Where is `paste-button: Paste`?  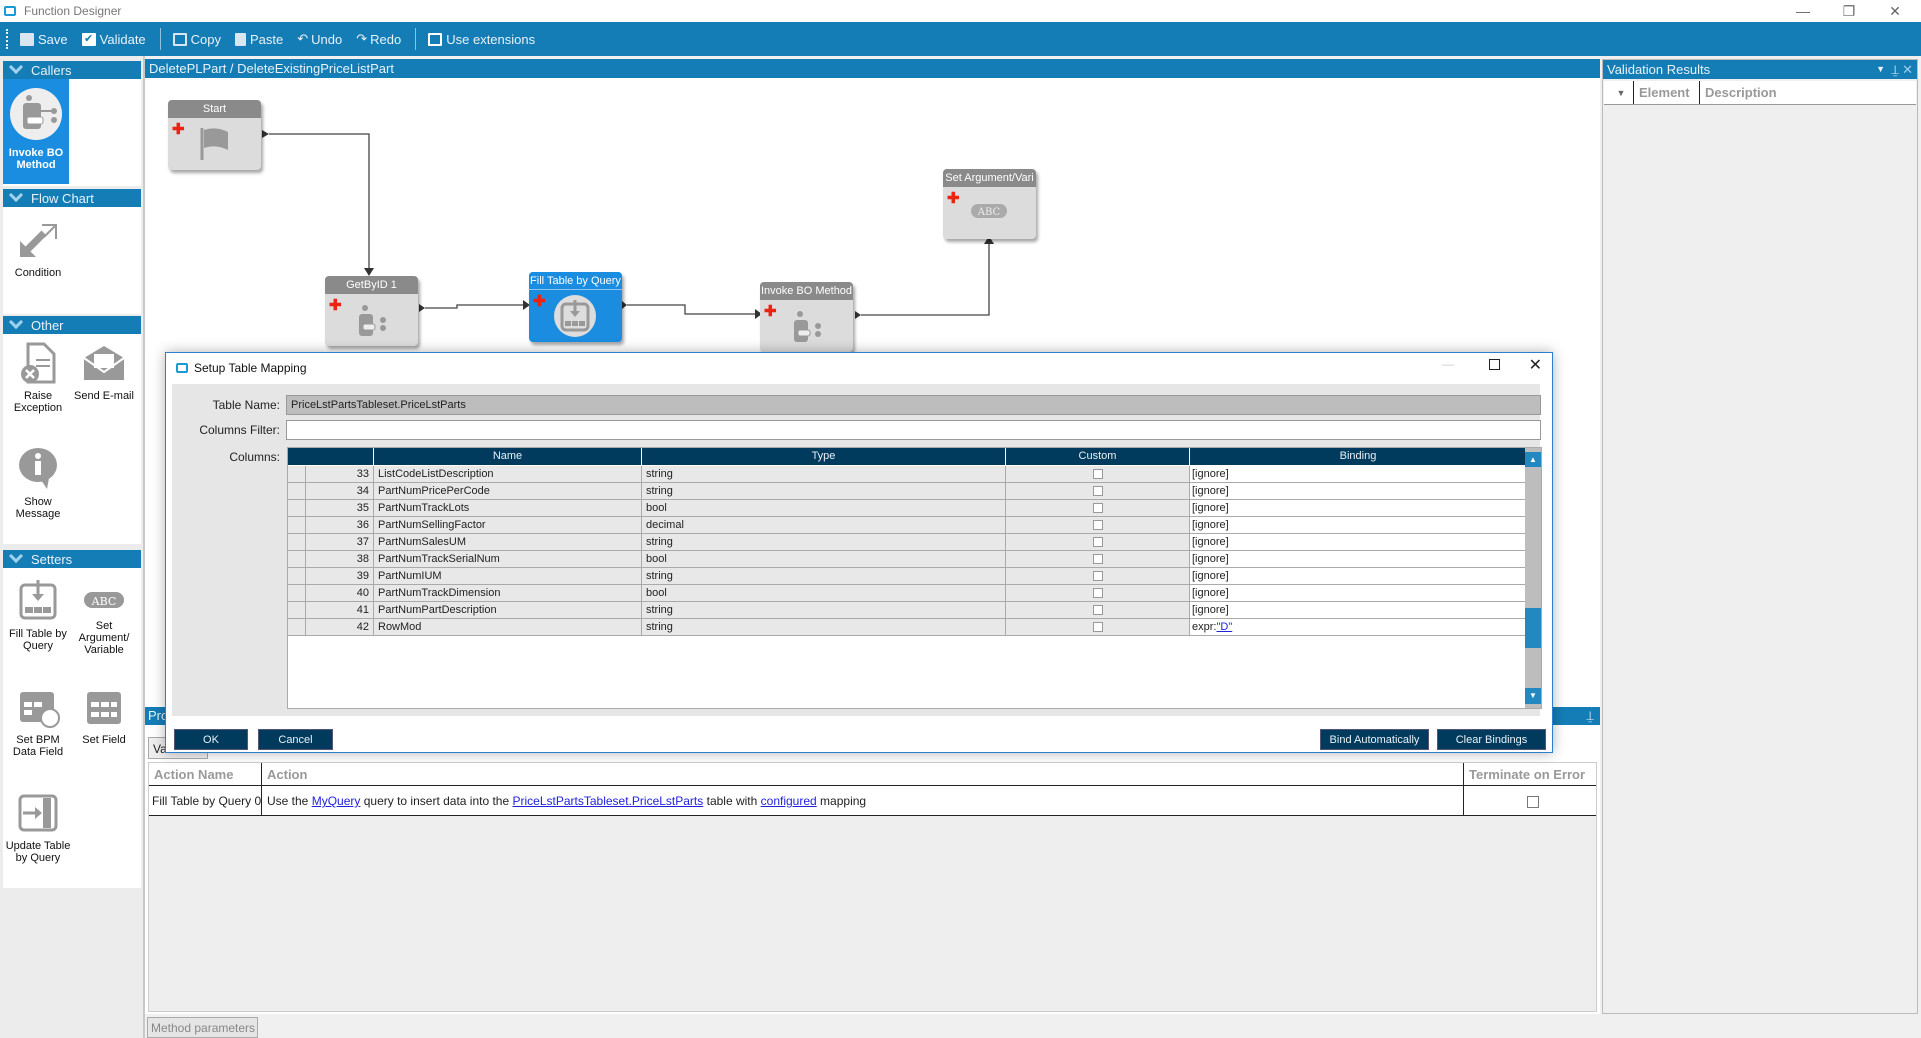 paste-button: Paste is located at coordinates (259, 39).